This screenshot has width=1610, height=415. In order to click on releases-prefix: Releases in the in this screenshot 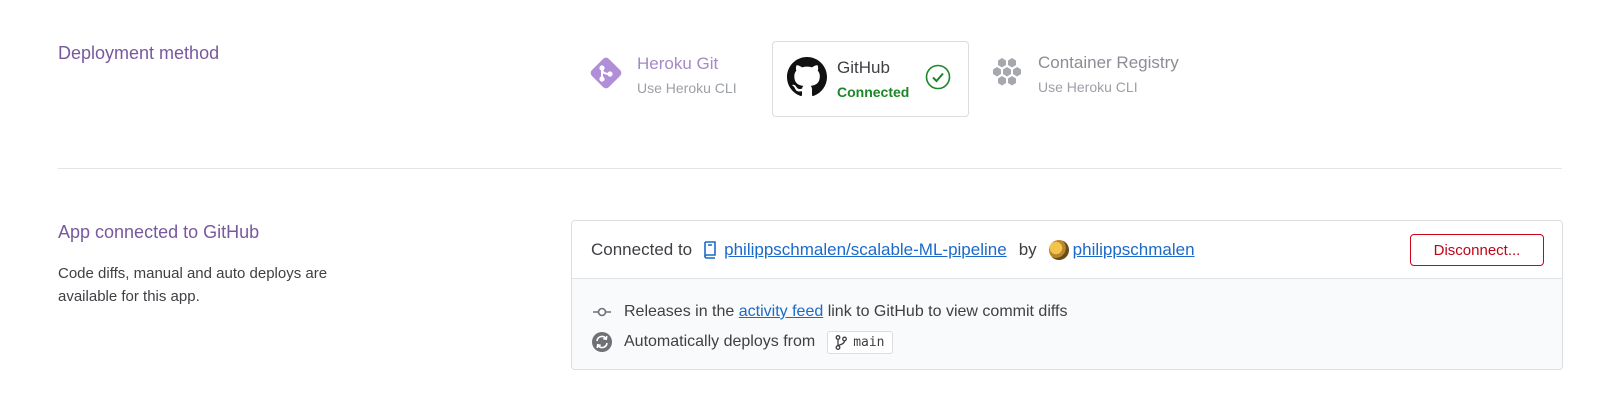, I will do `click(679, 311)`.